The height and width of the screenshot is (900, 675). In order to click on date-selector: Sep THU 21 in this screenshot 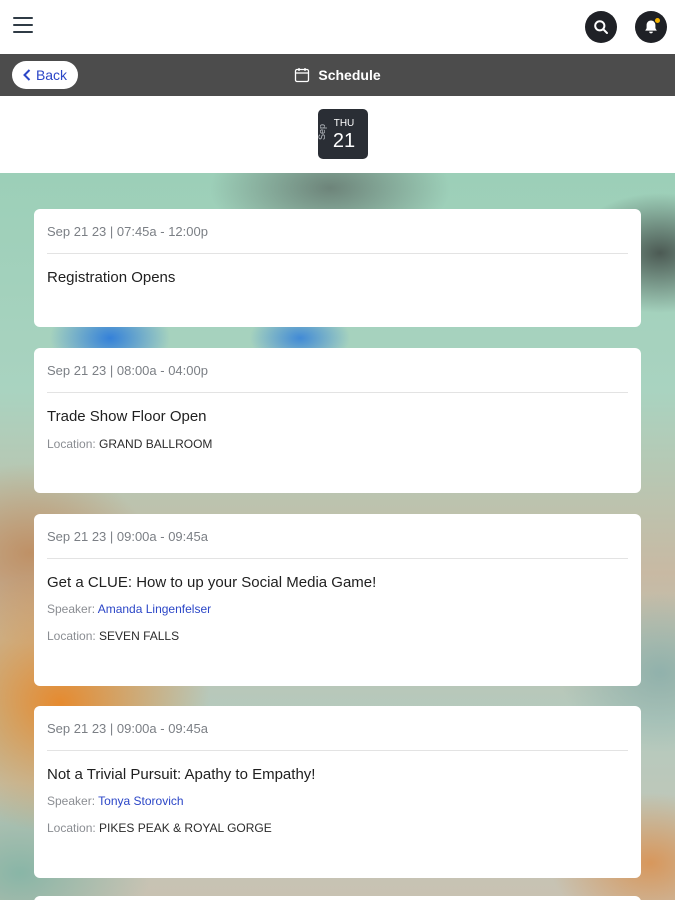, I will do `click(337, 134)`.